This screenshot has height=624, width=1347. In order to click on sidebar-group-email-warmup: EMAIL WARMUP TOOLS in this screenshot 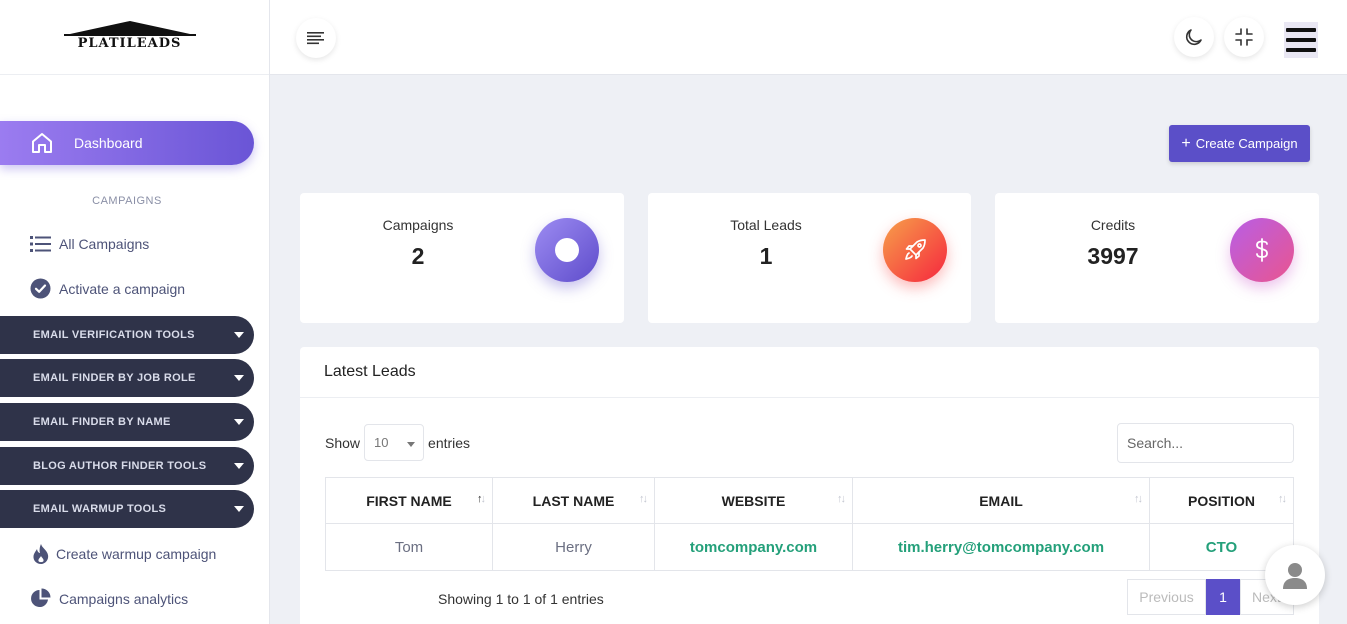, I will do `click(127, 509)`.